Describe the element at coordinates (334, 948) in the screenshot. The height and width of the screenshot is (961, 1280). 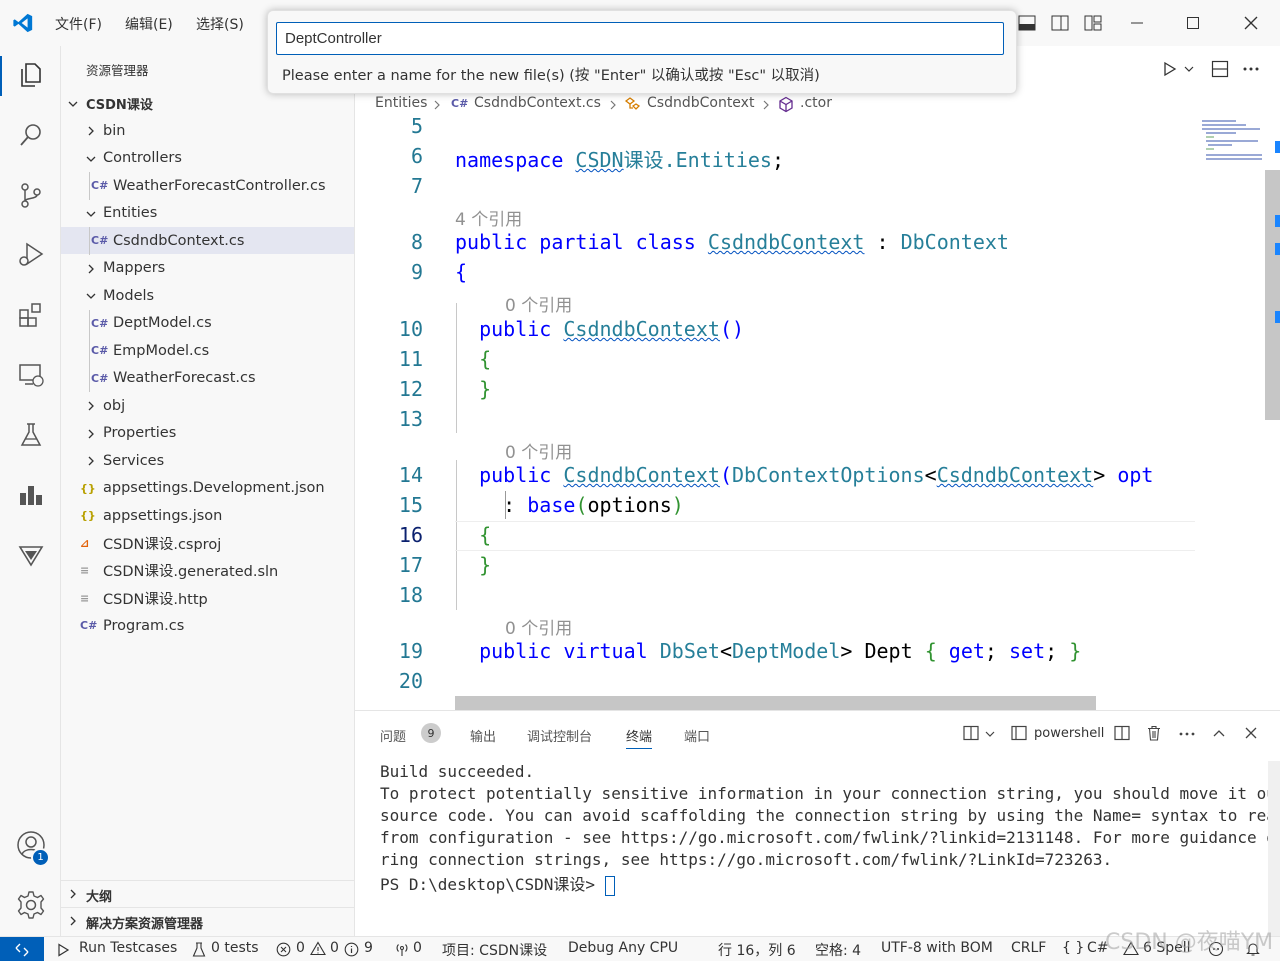
I see `warnings-count: 0` at that location.